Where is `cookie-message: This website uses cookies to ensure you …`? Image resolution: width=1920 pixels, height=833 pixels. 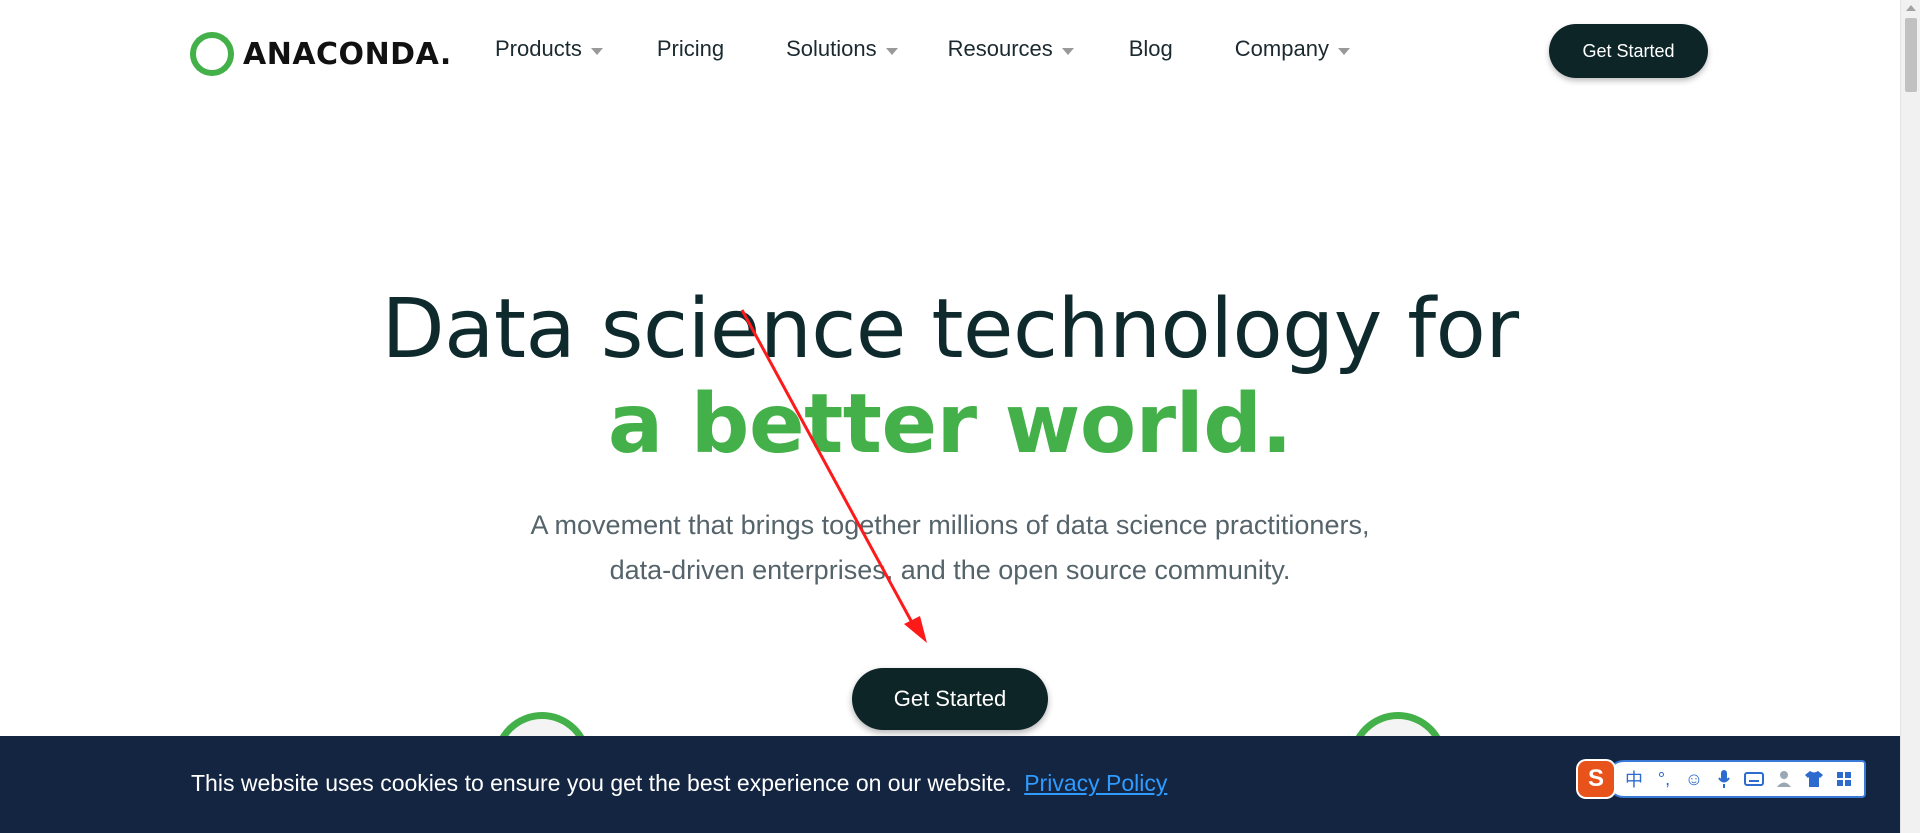 cookie-message: This website uses cookies to ensure you … is located at coordinates (679, 783).